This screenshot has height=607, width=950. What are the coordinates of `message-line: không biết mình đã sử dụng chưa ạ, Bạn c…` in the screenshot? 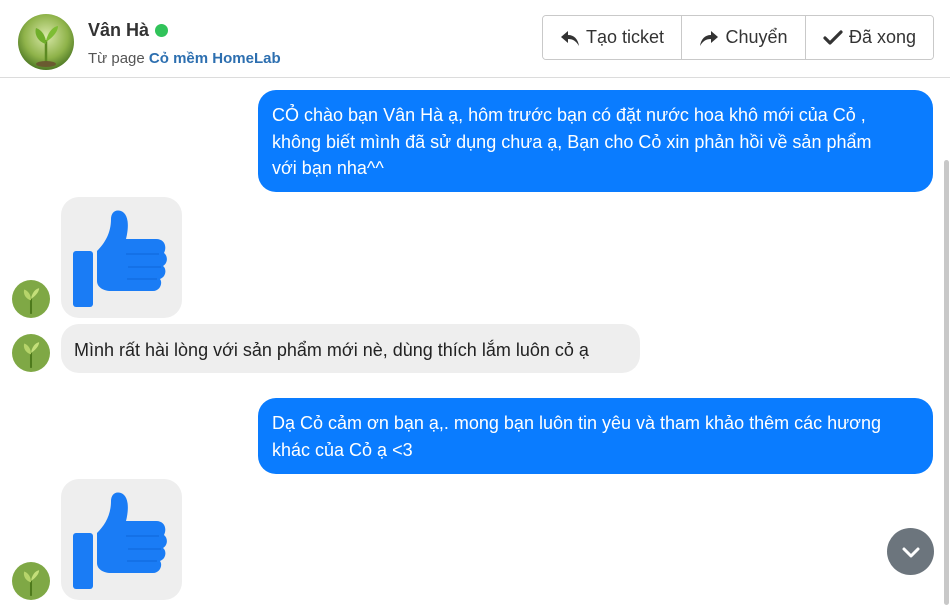 It's located at (572, 141).